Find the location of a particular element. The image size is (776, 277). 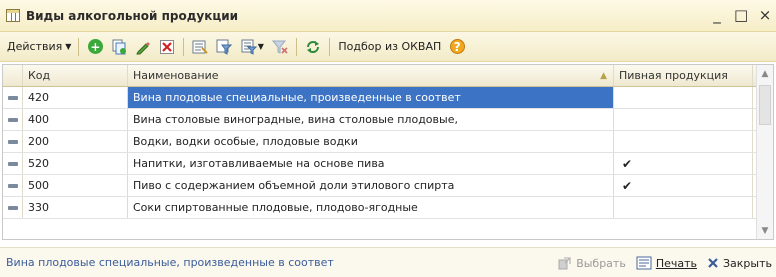

close-window-button: × is located at coordinates (765, 15).